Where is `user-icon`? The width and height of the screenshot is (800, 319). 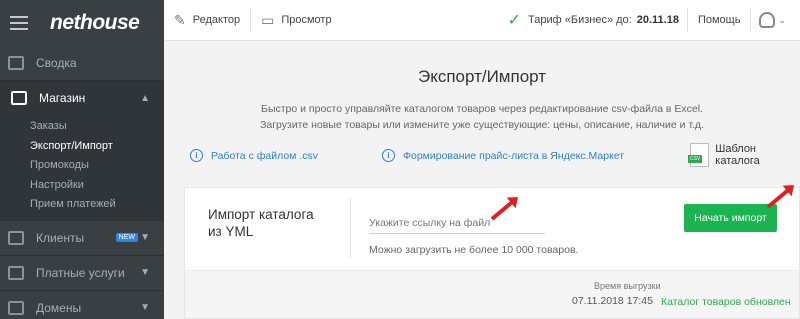
user-icon is located at coordinates (767, 20).